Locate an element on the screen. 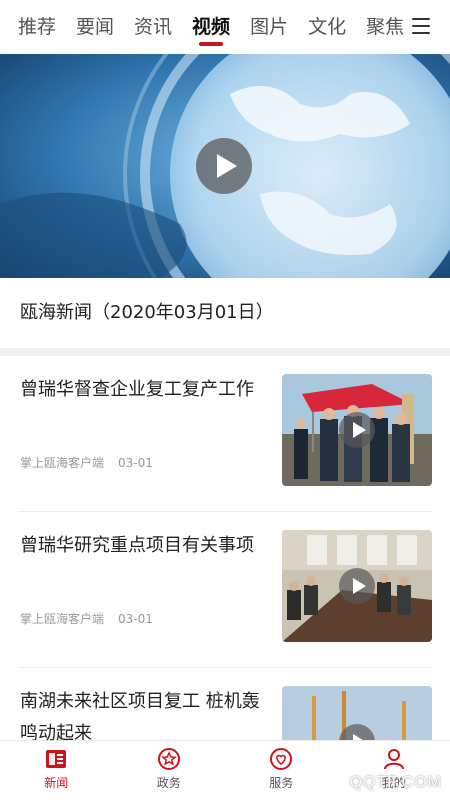 This screenshot has width=450, height=800. nav-label: 新闻 is located at coordinates (56, 783).